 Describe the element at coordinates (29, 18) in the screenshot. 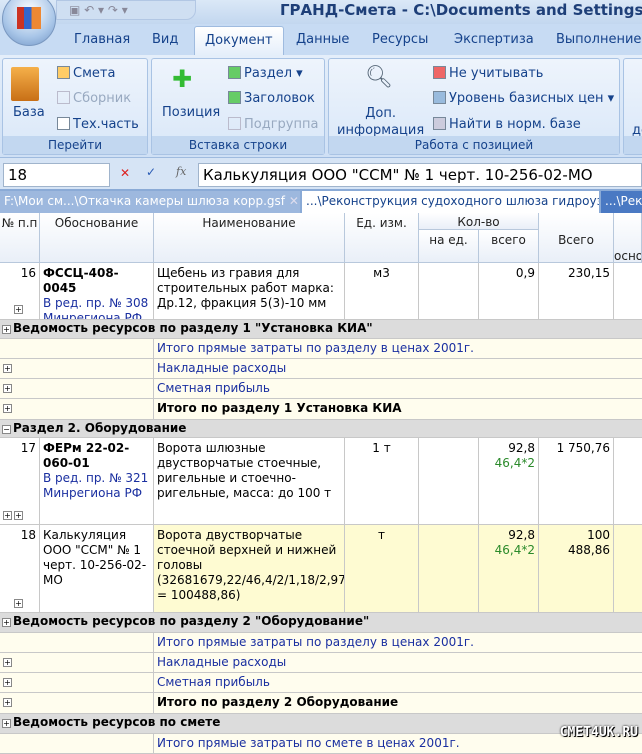

I see `app-logo-icon` at that location.